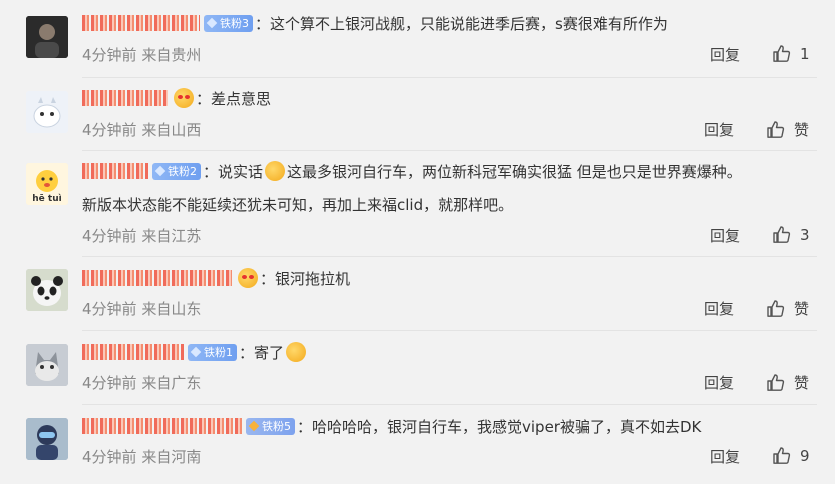 This screenshot has height=484, width=835. I want to click on comment-meta: 4分钟前 来自贵州, so click(141, 54).